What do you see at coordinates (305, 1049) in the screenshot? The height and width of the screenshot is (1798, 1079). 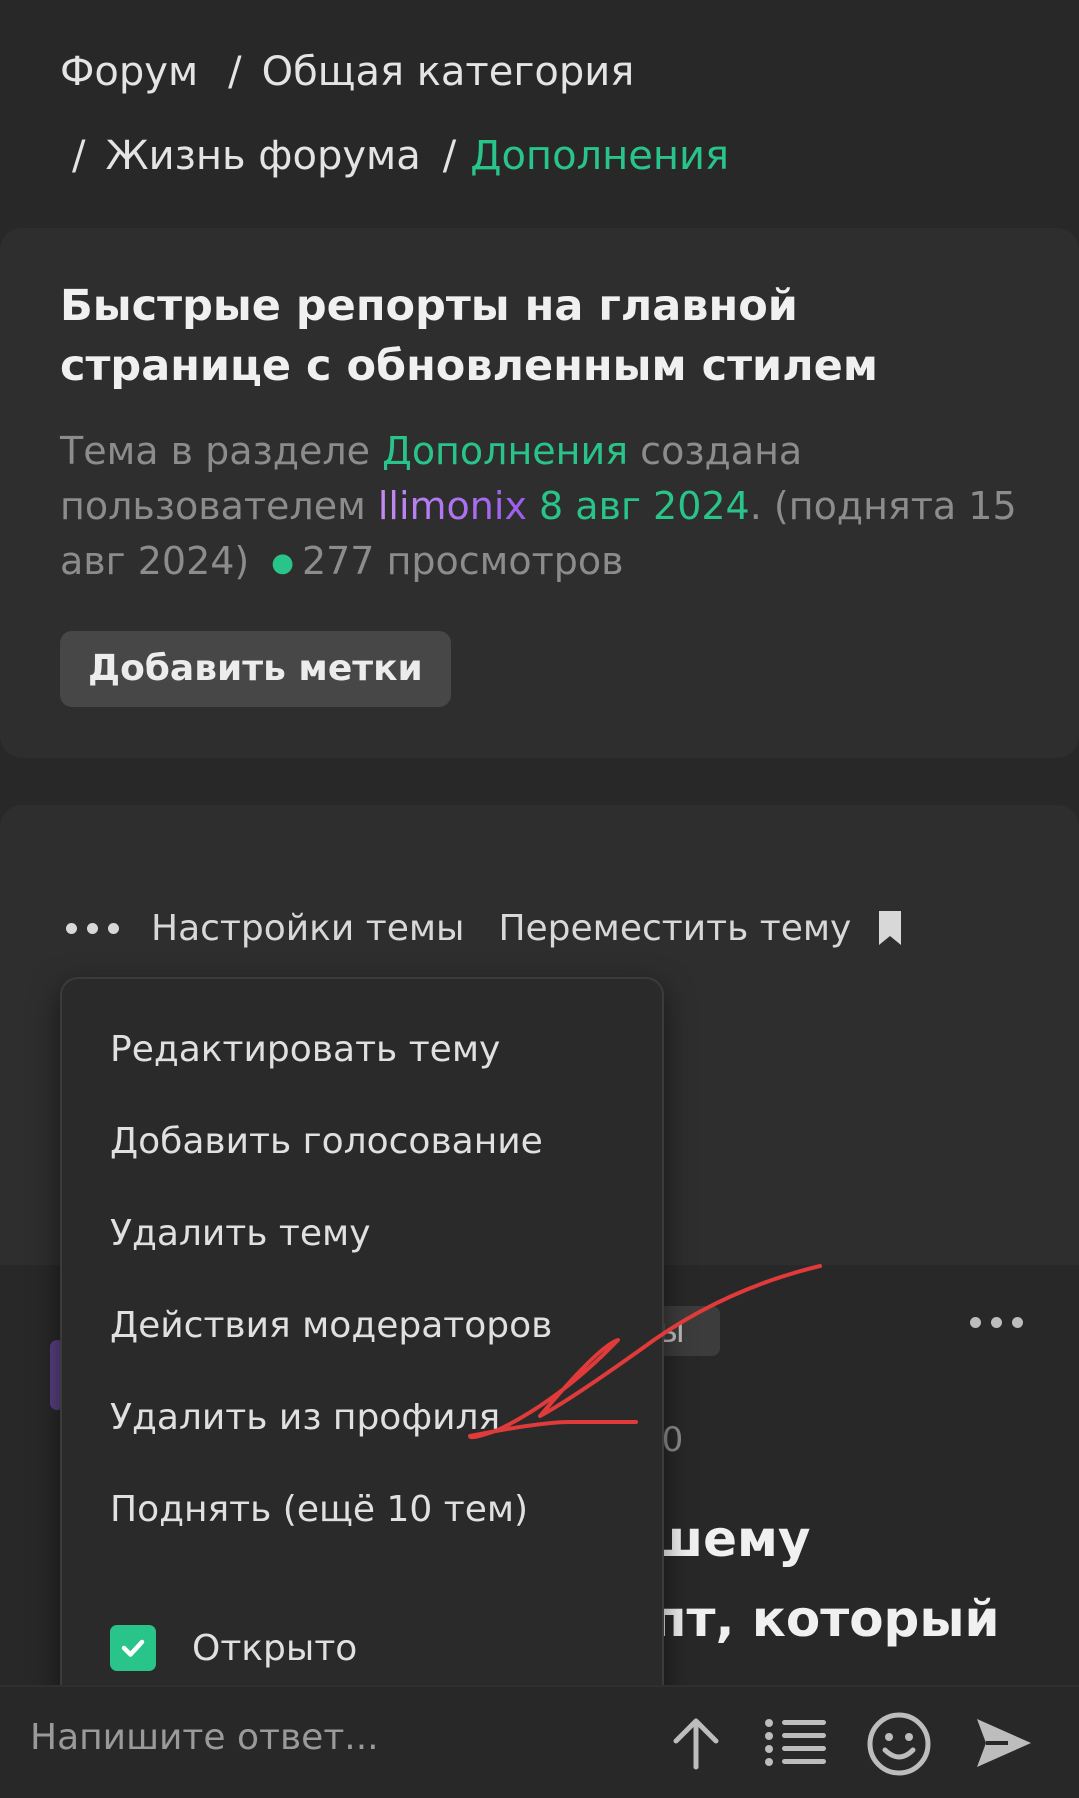 I see `menu-item-edit-topic: Редактировать тему` at bounding box center [305, 1049].